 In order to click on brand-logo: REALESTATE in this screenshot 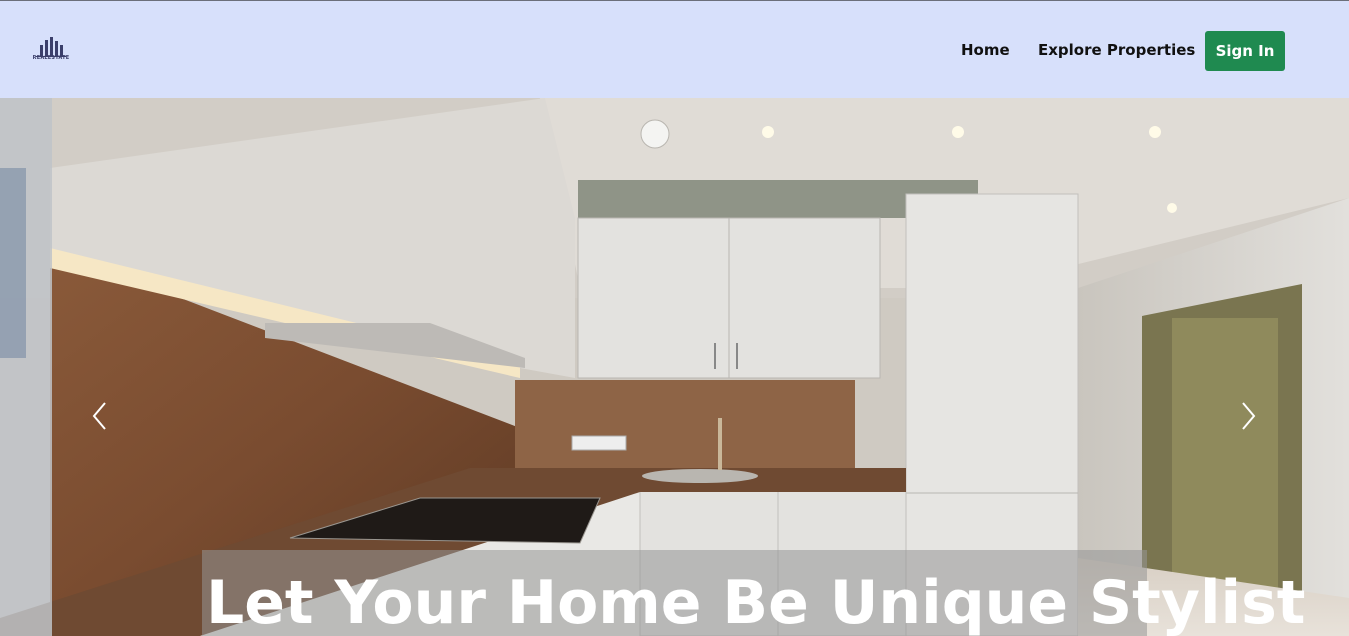, I will do `click(51, 50)`.